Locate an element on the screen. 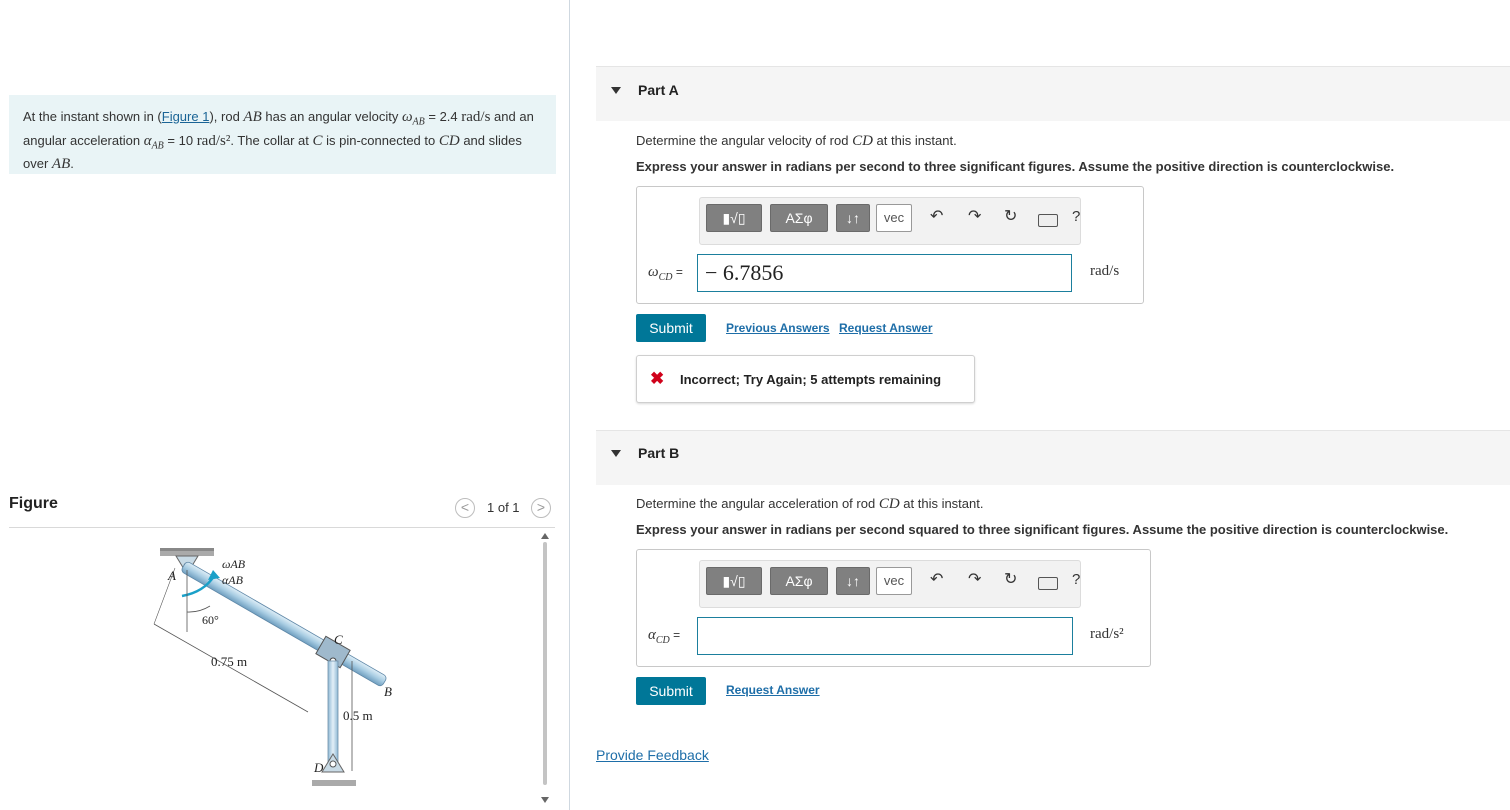 The image size is (1510, 810). column-divider is located at coordinates (569, 405).